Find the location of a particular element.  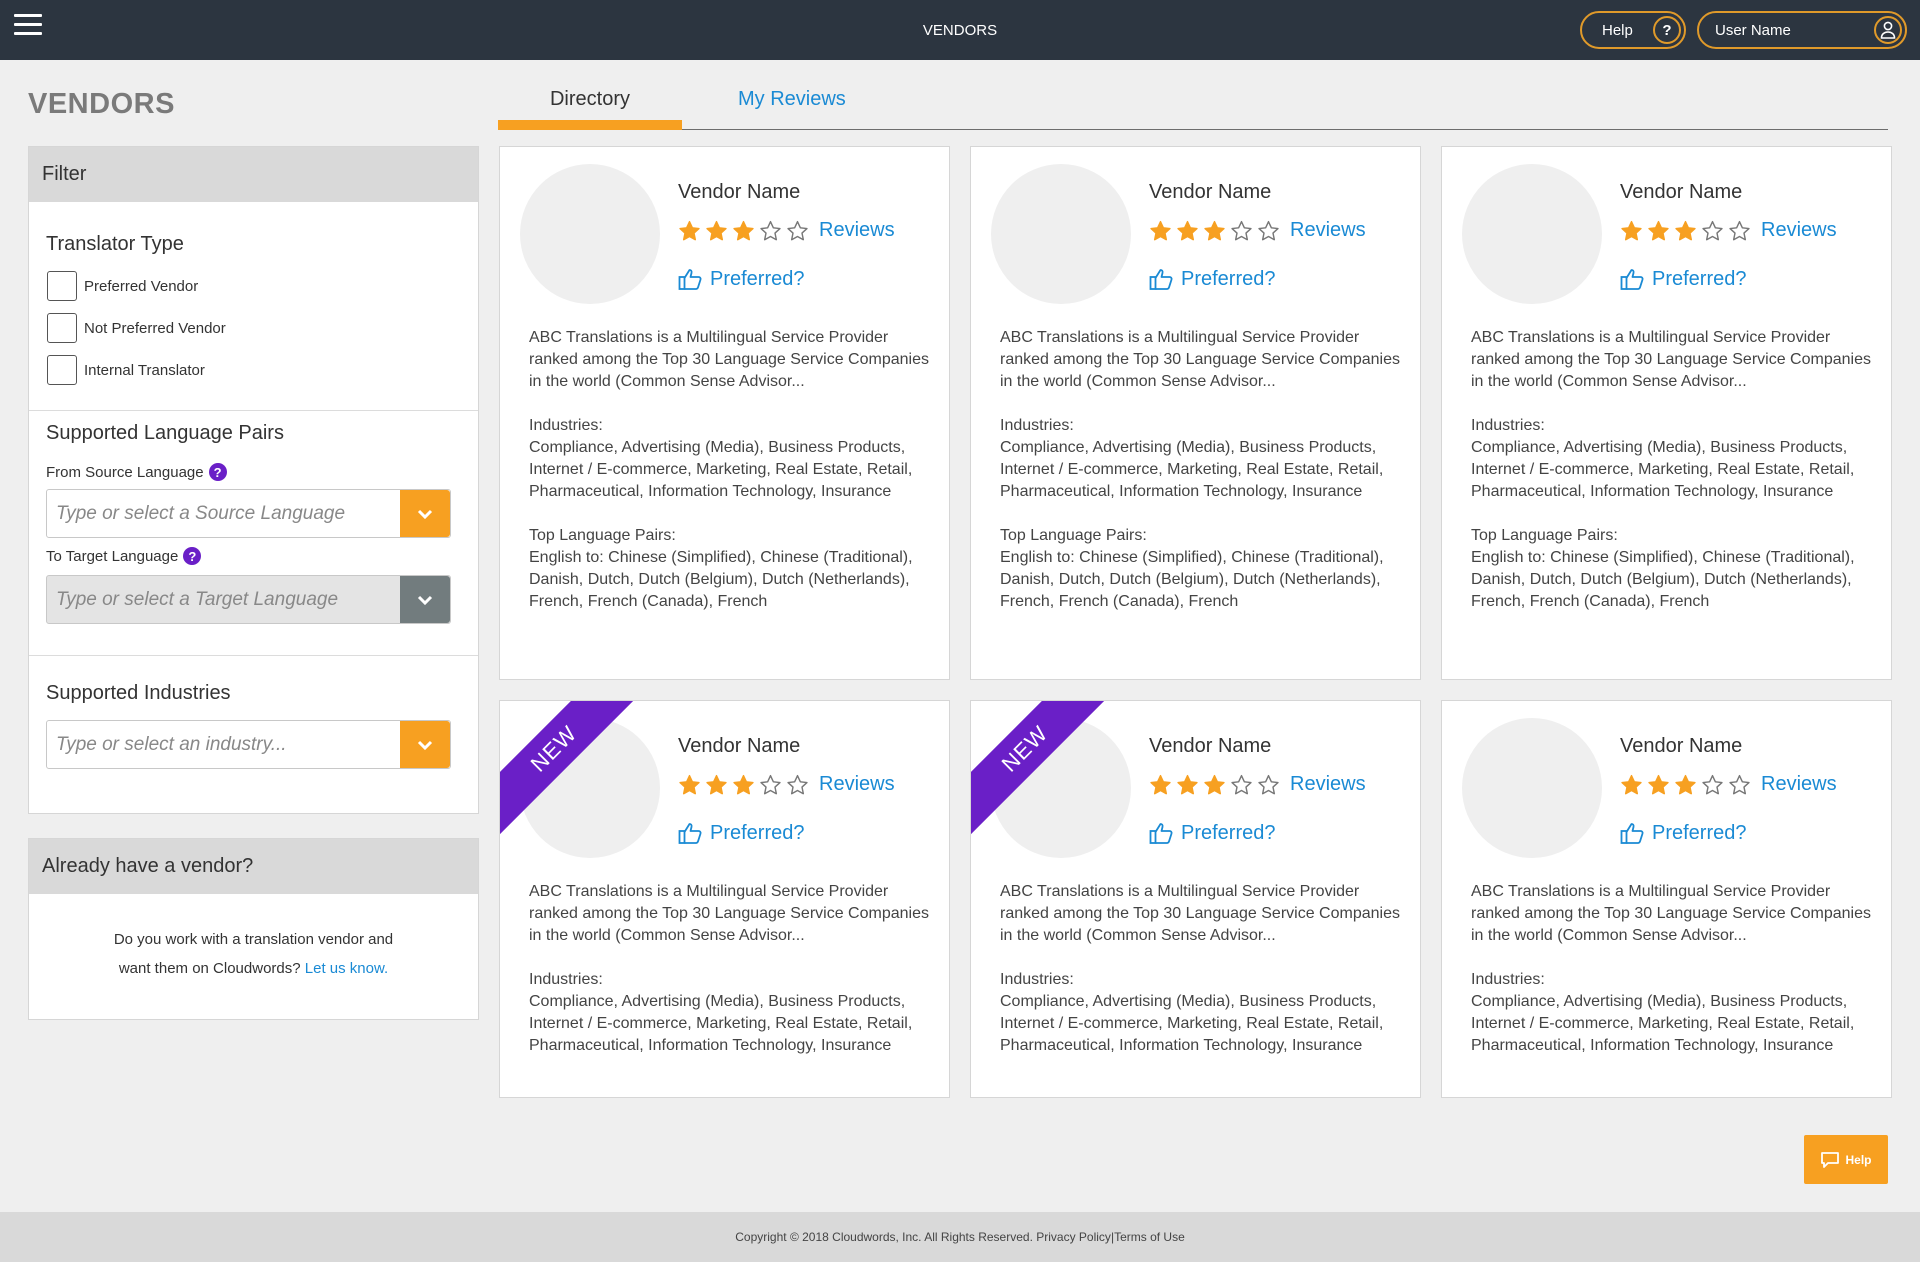

target-language-dropdown-button is located at coordinates (425, 599).